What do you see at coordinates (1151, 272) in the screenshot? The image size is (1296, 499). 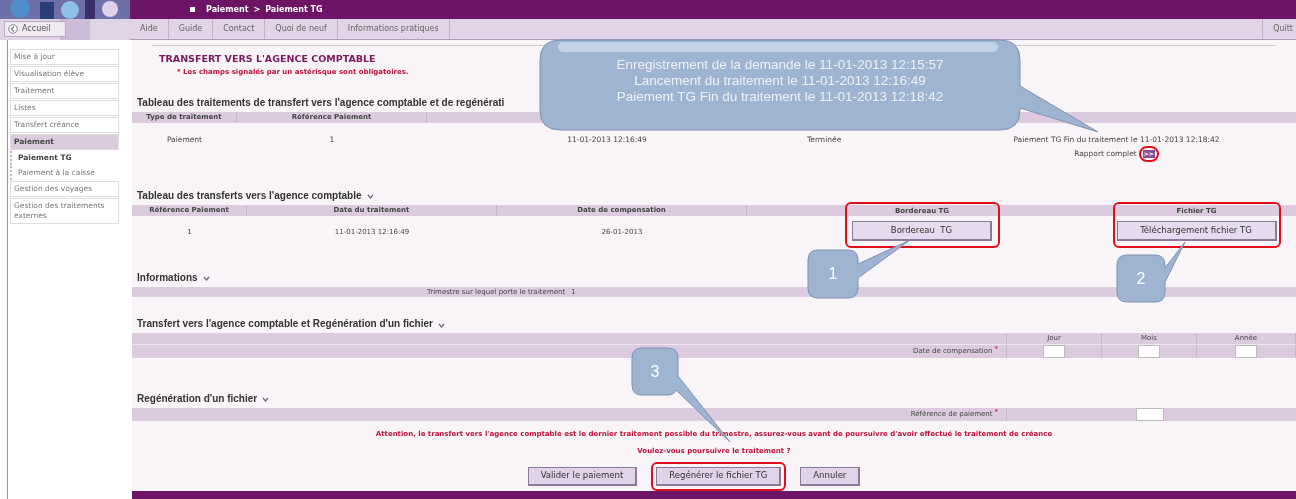 I see `callout-bubble` at bounding box center [1151, 272].